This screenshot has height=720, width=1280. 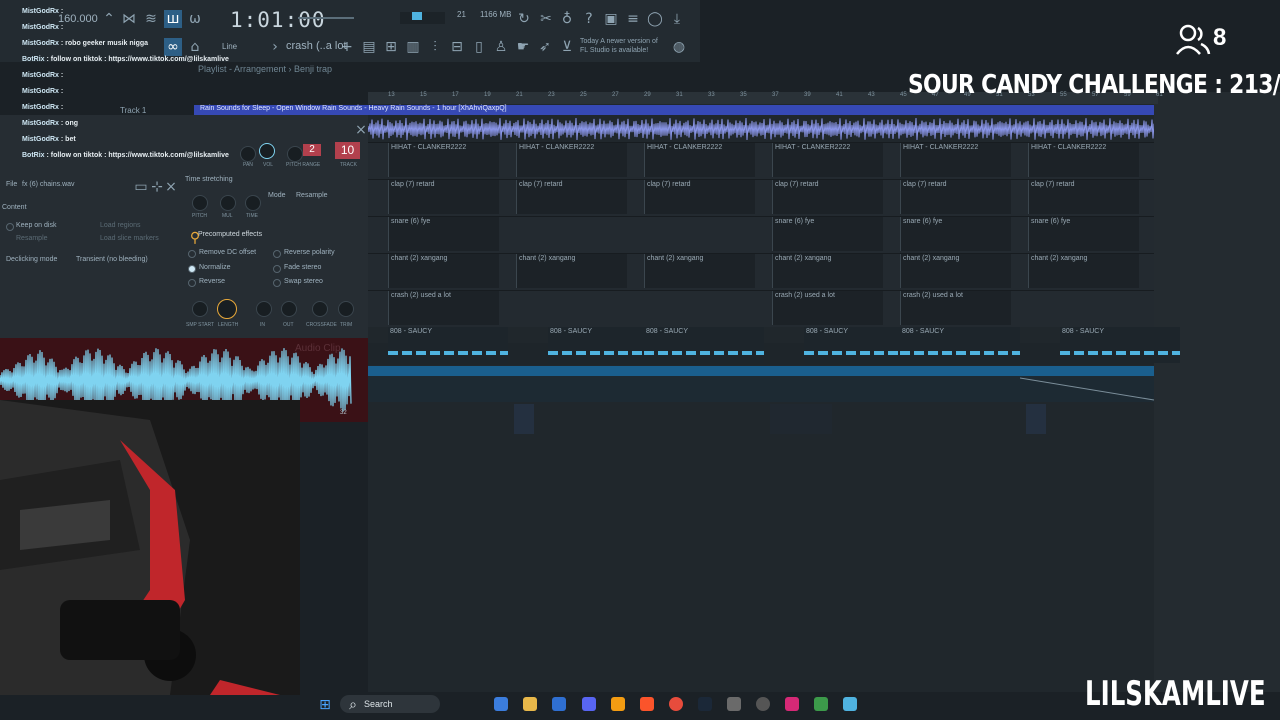 I want to click on smp-start-knob, so click(x=200, y=309).